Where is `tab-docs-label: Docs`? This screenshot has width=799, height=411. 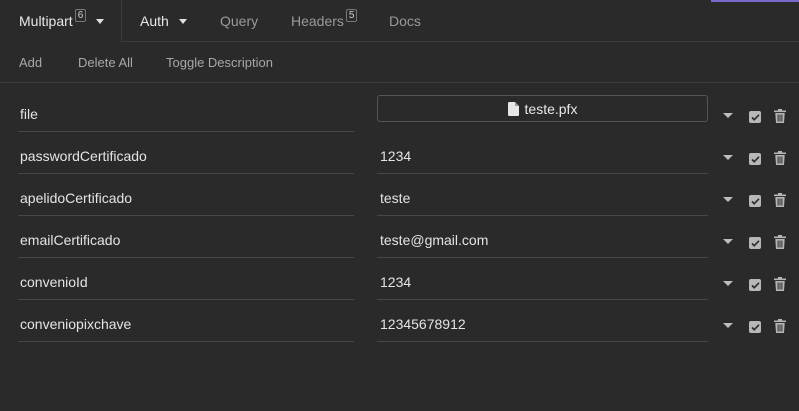
tab-docs-label: Docs is located at coordinates (405, 21).